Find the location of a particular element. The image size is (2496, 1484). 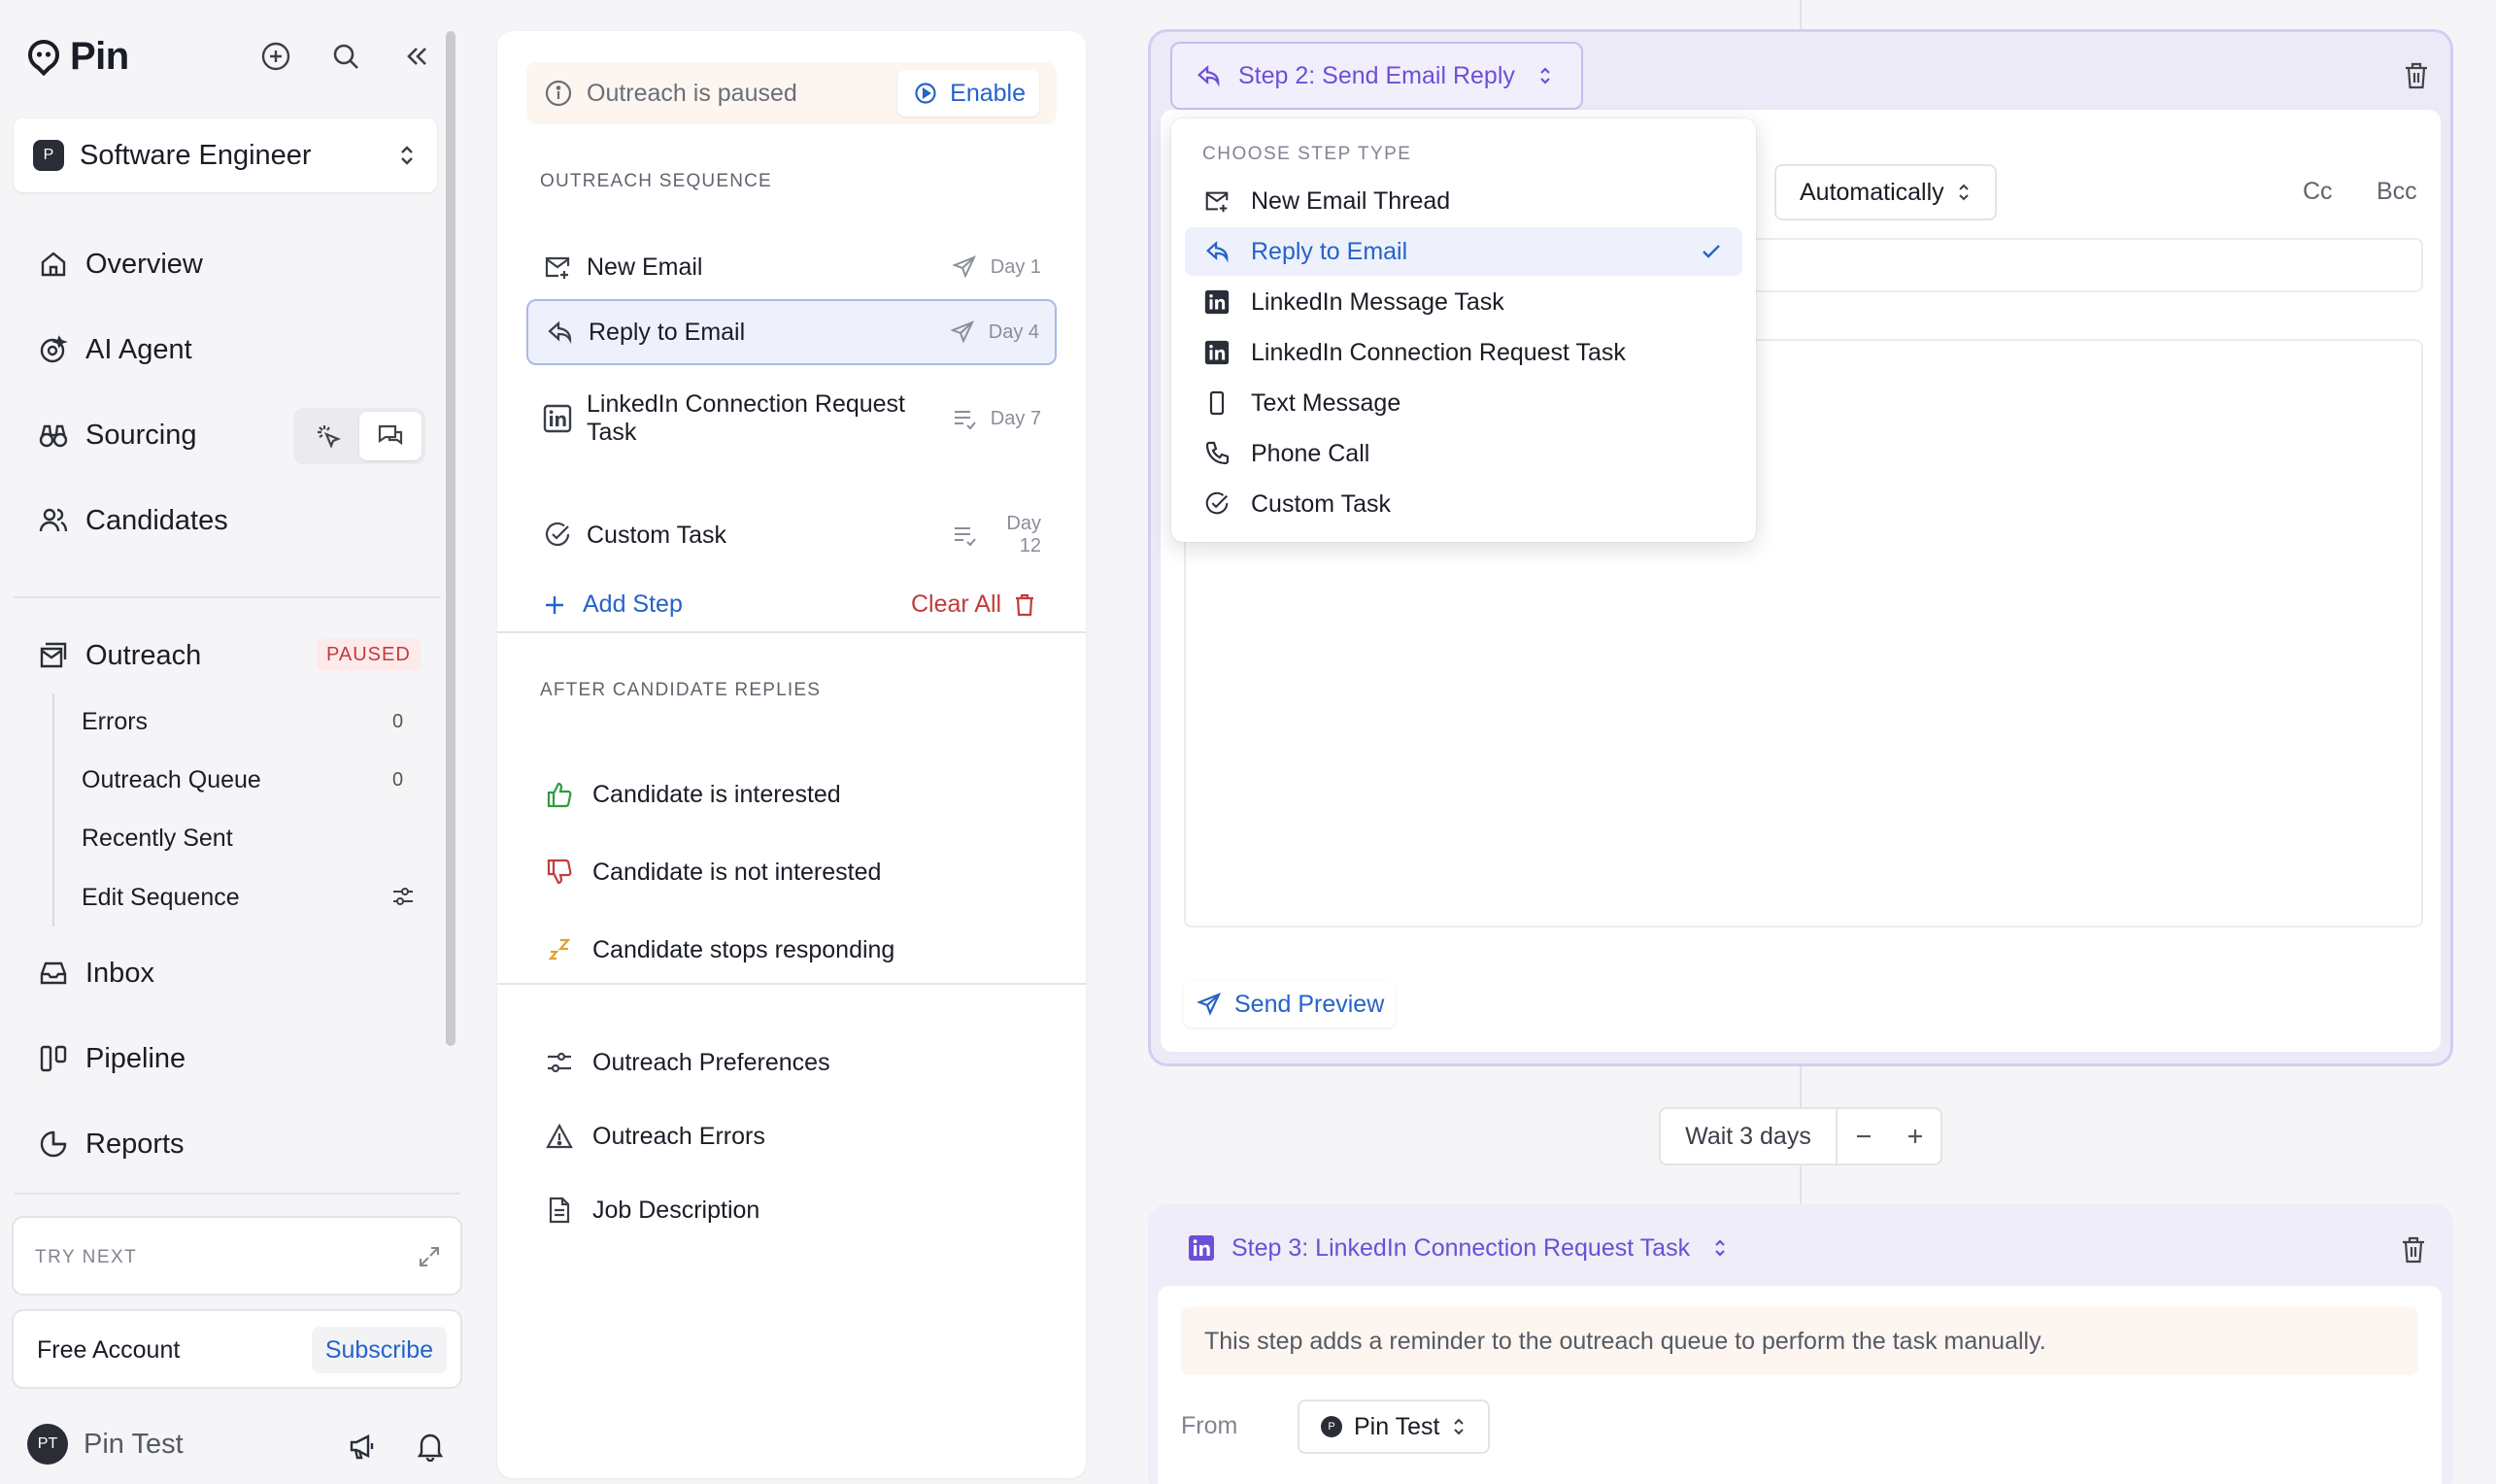

option-label: LinkedIn Message Task is located at coordinates (1377, 301).